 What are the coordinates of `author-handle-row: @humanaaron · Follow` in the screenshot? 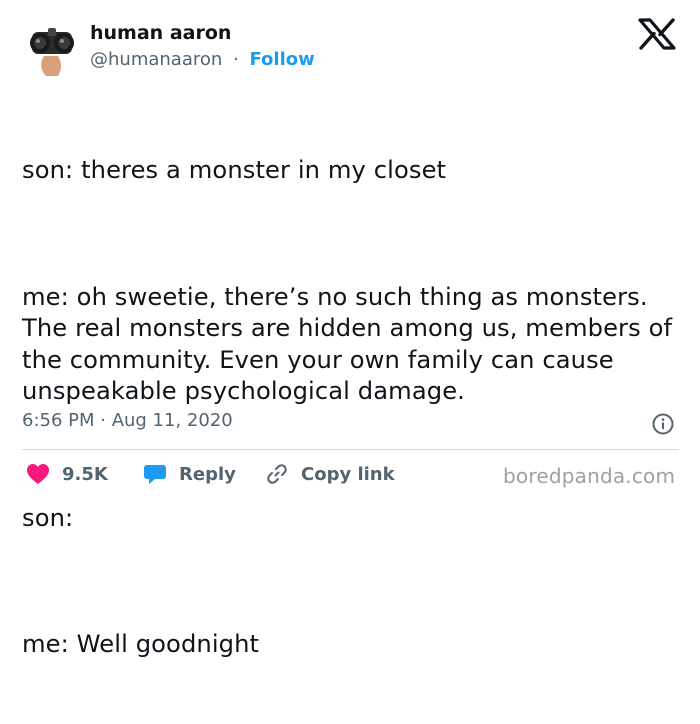 It's located at (202, 59).